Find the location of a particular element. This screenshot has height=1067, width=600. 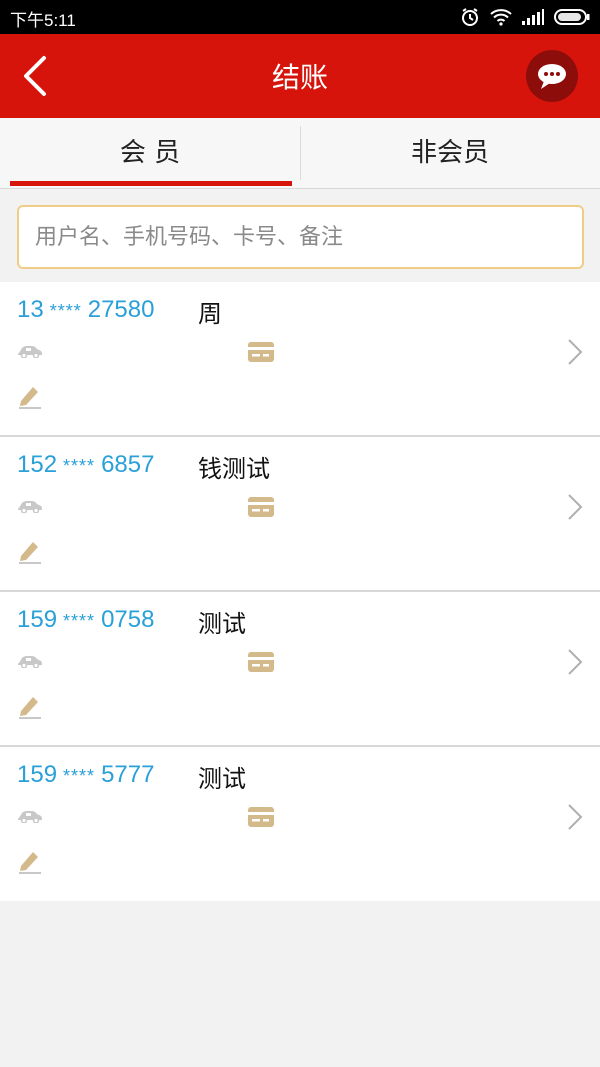

wifi-icon is located at coordinates (501, 17).